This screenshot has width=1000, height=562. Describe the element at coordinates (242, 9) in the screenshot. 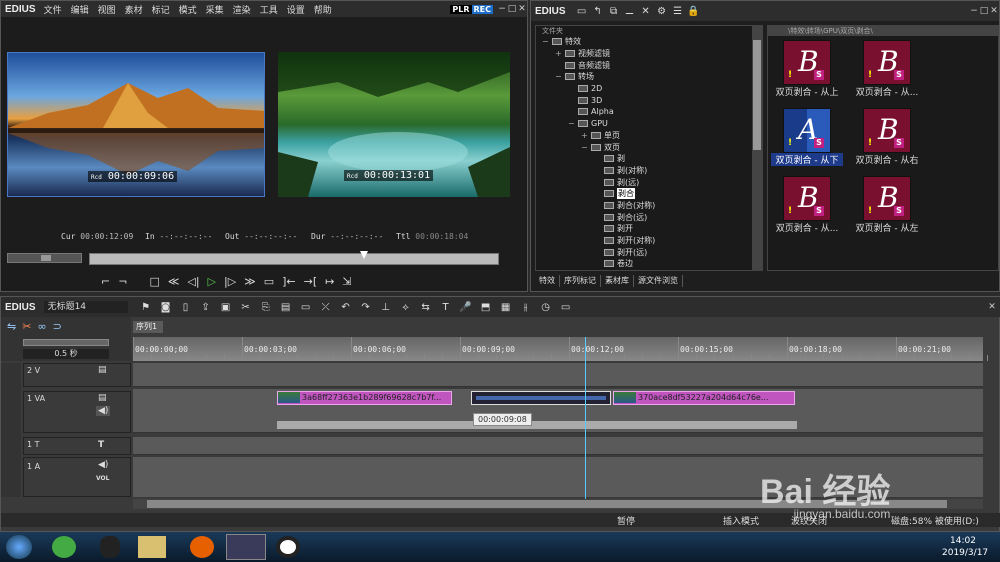

I see `menu-render: 渲染` at that location.